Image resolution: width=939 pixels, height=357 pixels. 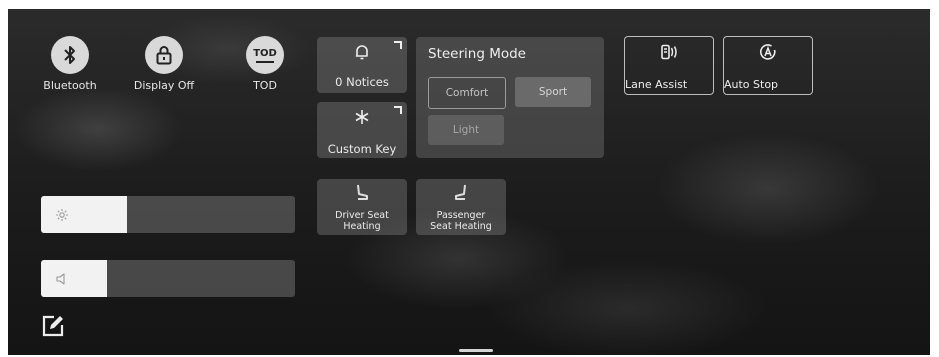 What do you see at coordinates (362, 226) in the screenshot?
I see `driver-seat-label-line2: Heating` at bounding box center [362, 226].